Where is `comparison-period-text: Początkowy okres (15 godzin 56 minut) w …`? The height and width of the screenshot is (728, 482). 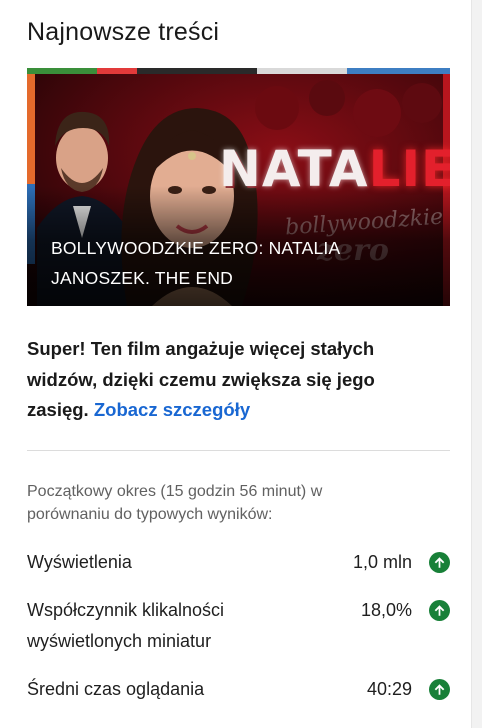 comparison-period-text: Początkowy okres (15 godzin 56 minut) w … is located at coordinates (175, 503).